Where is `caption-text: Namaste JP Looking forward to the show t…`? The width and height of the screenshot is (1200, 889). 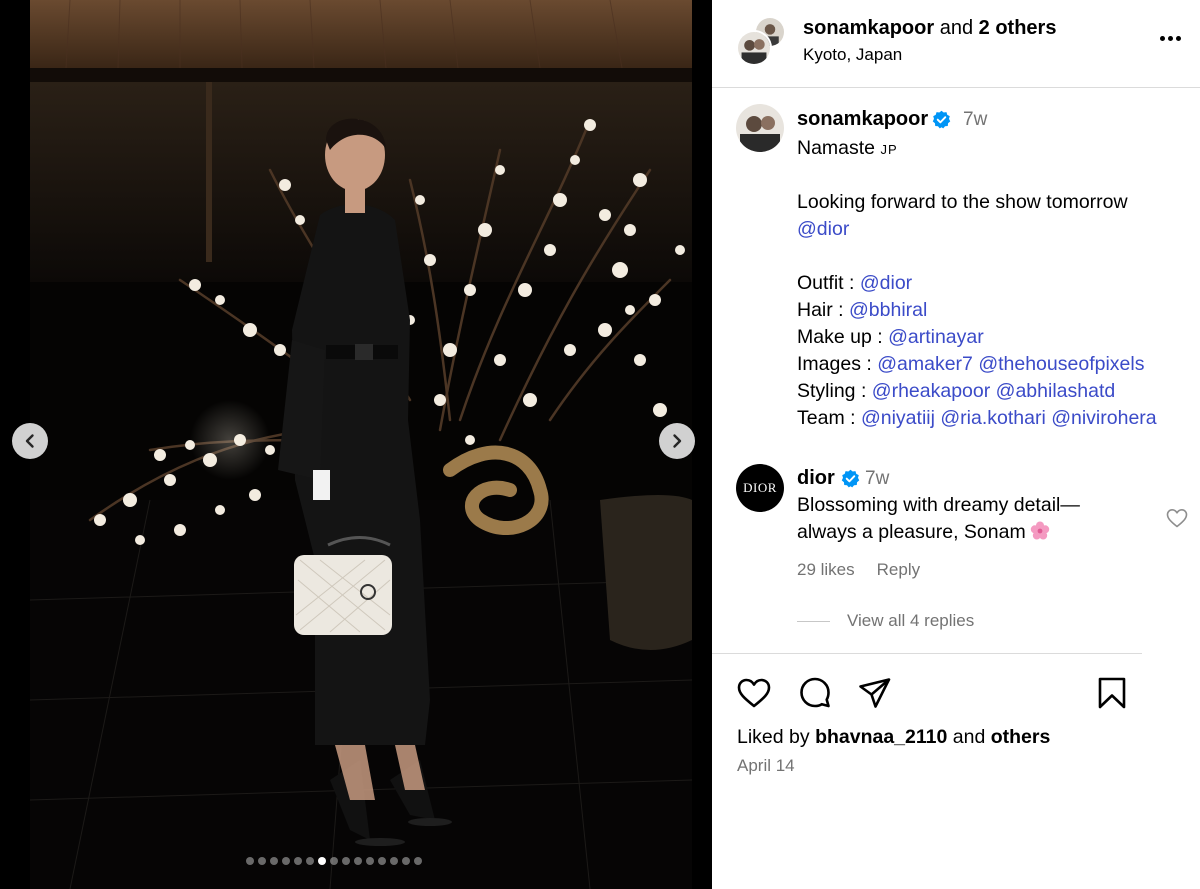
caption-text: Namaste JP Looking forward to the show t… is located at coordinates (994, 283).